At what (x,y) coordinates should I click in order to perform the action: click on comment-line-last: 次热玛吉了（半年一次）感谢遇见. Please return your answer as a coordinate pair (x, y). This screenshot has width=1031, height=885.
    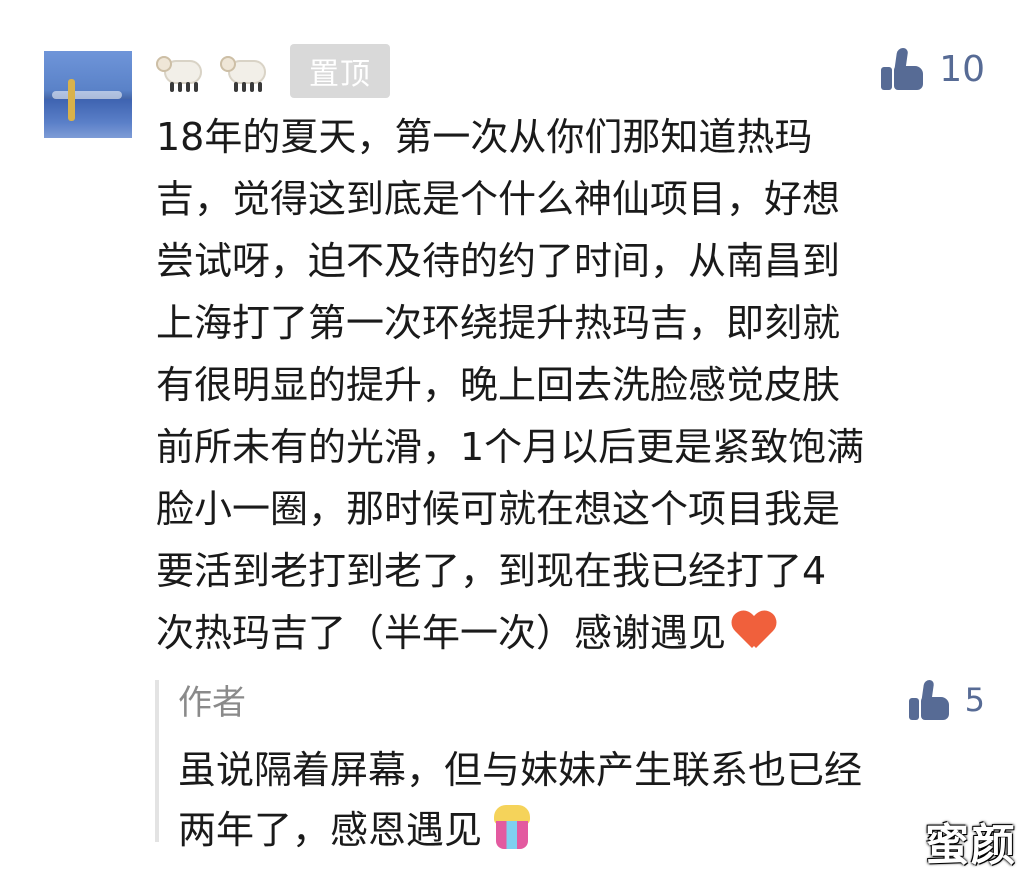
    Looking at the image, I should click on (566, 633).